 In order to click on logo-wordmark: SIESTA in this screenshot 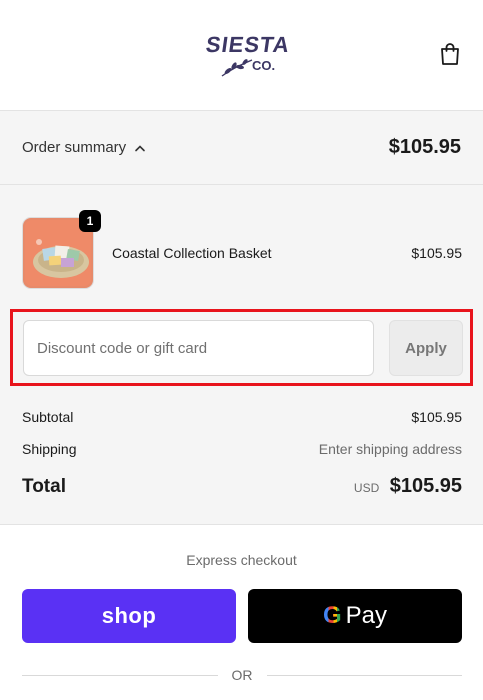, I will do `click(248, 44)`.